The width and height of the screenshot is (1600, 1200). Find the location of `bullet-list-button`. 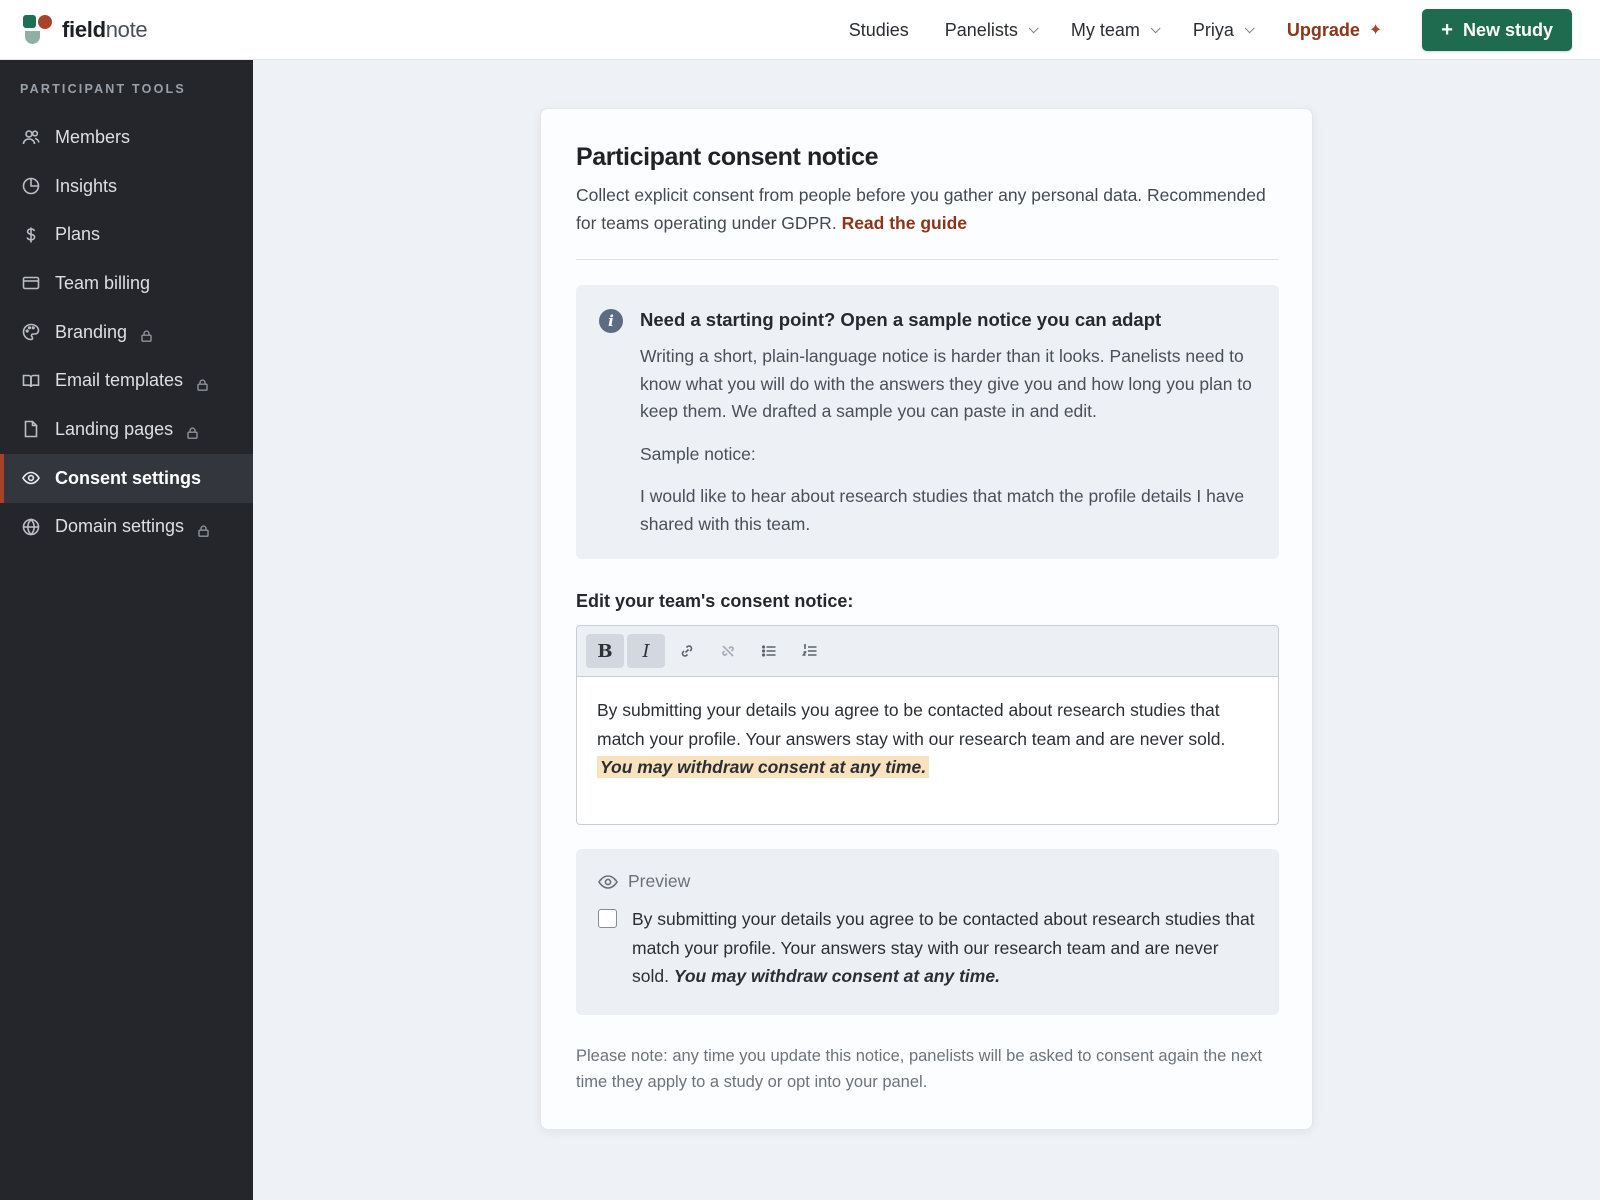

bullet-list-button is located at coordinates (769, 651).